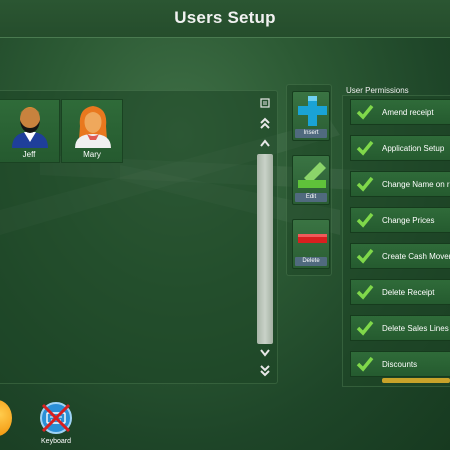  What do you see at coordinates (30, 127) in the screenshot?
I see `user-male-avatar-icon` at bounding box center [30, 127].